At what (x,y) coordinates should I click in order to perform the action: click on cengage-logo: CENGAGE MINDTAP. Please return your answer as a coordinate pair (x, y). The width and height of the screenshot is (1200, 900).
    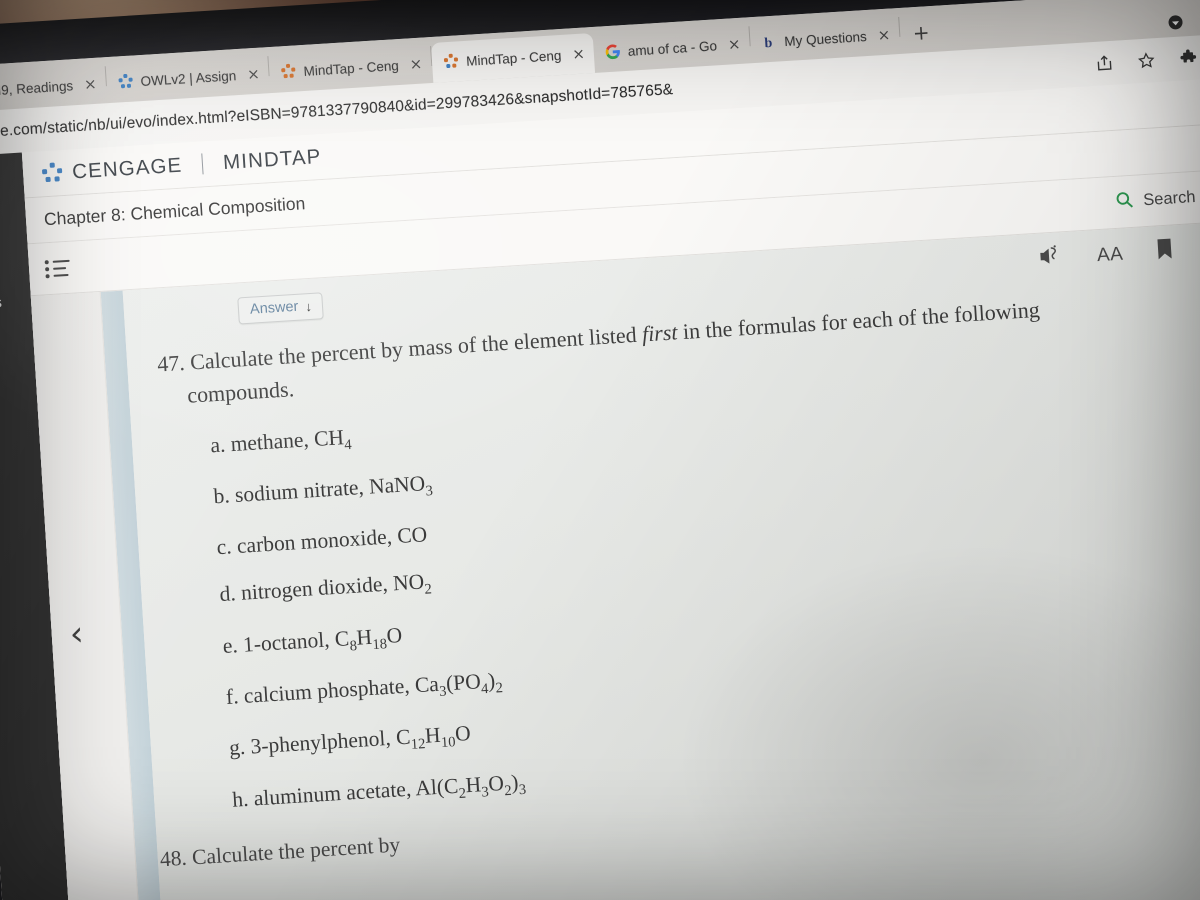
    Looking at the image, I should click on (182, 165).